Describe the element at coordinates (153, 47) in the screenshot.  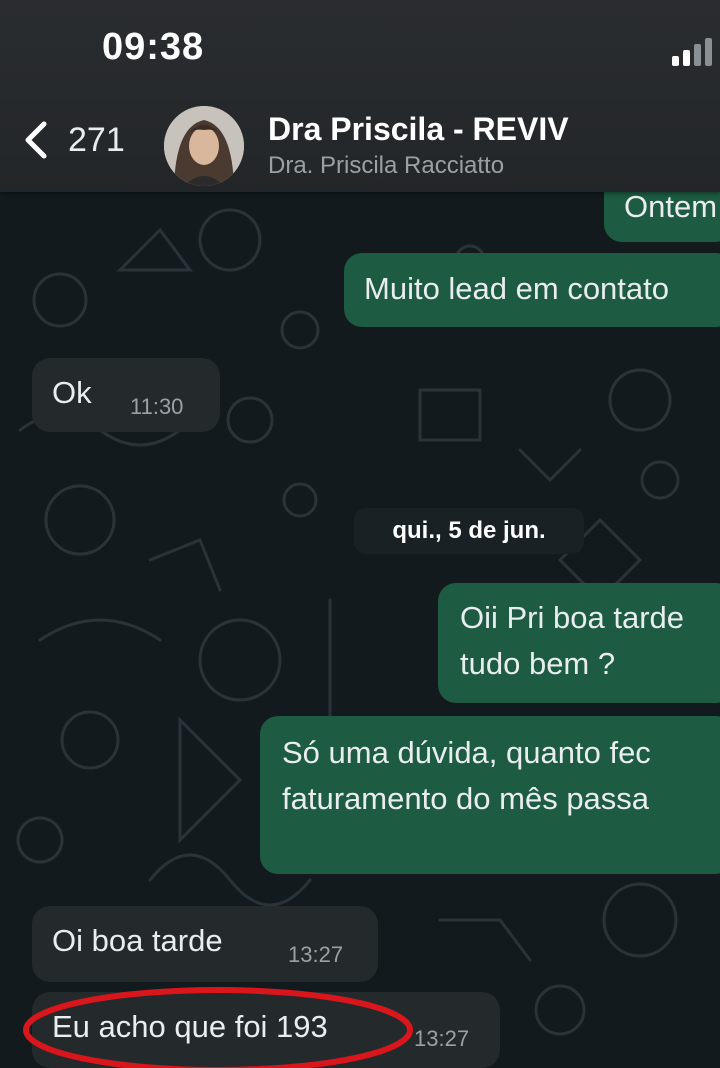
I see `status-bar-time: 09:38` at that location.